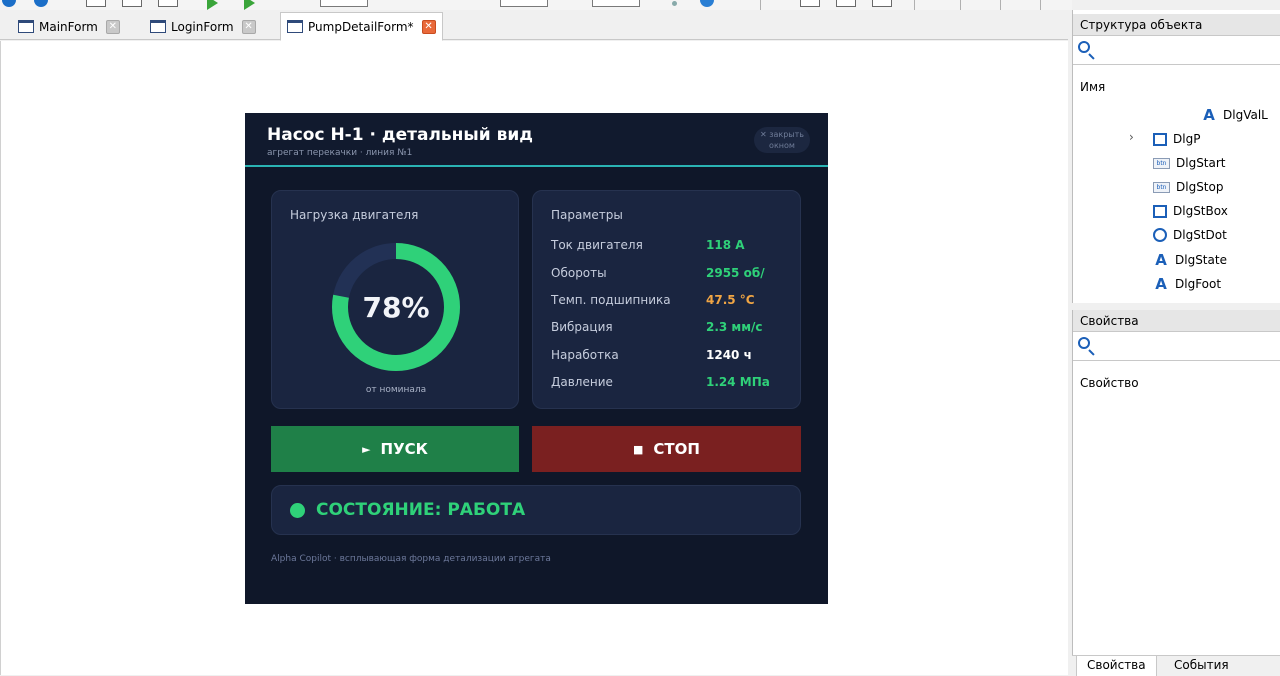 This screenshot has height=676, width=1280. What do you see at coordinates (1176, 482) in the screenshot?
I see `properties-panel: Свойства Свойство` at bounding box center [1176, 482].